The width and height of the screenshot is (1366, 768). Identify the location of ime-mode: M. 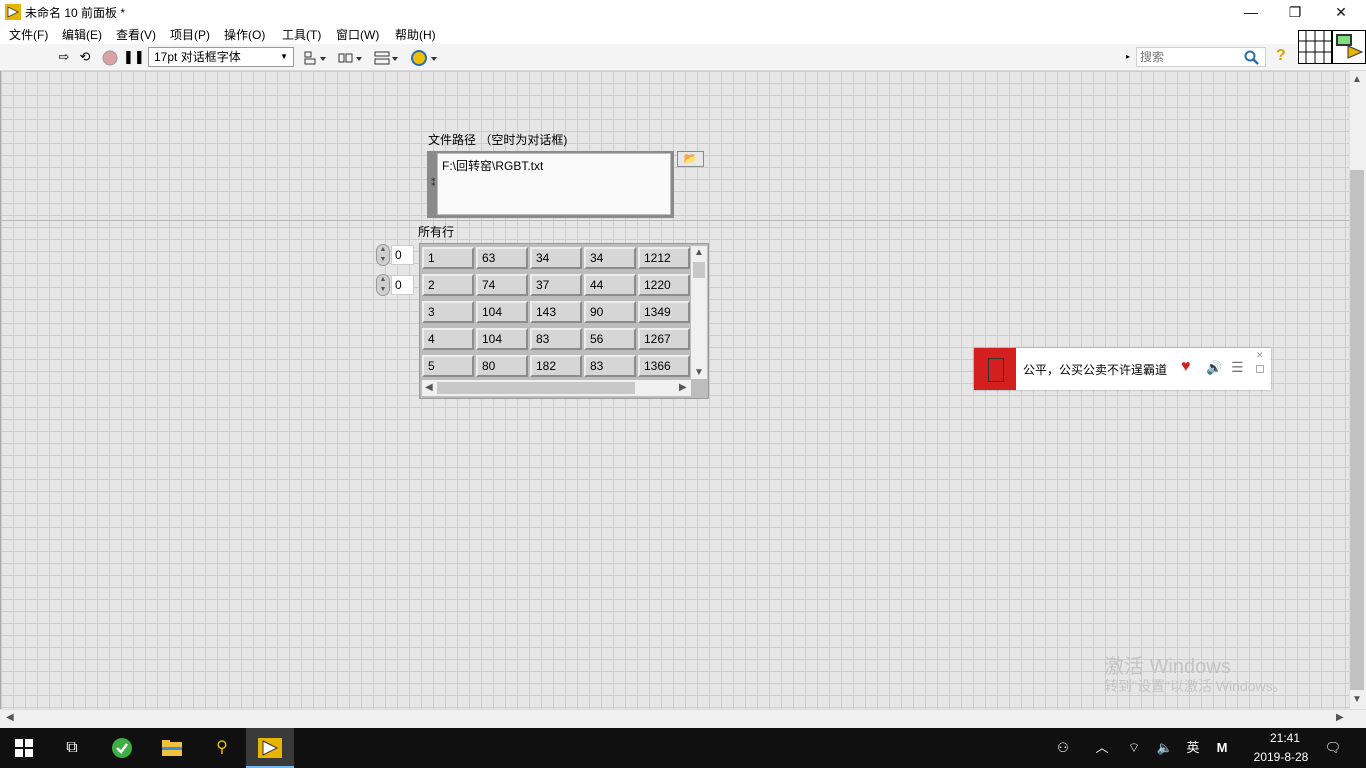
(1222, 748).